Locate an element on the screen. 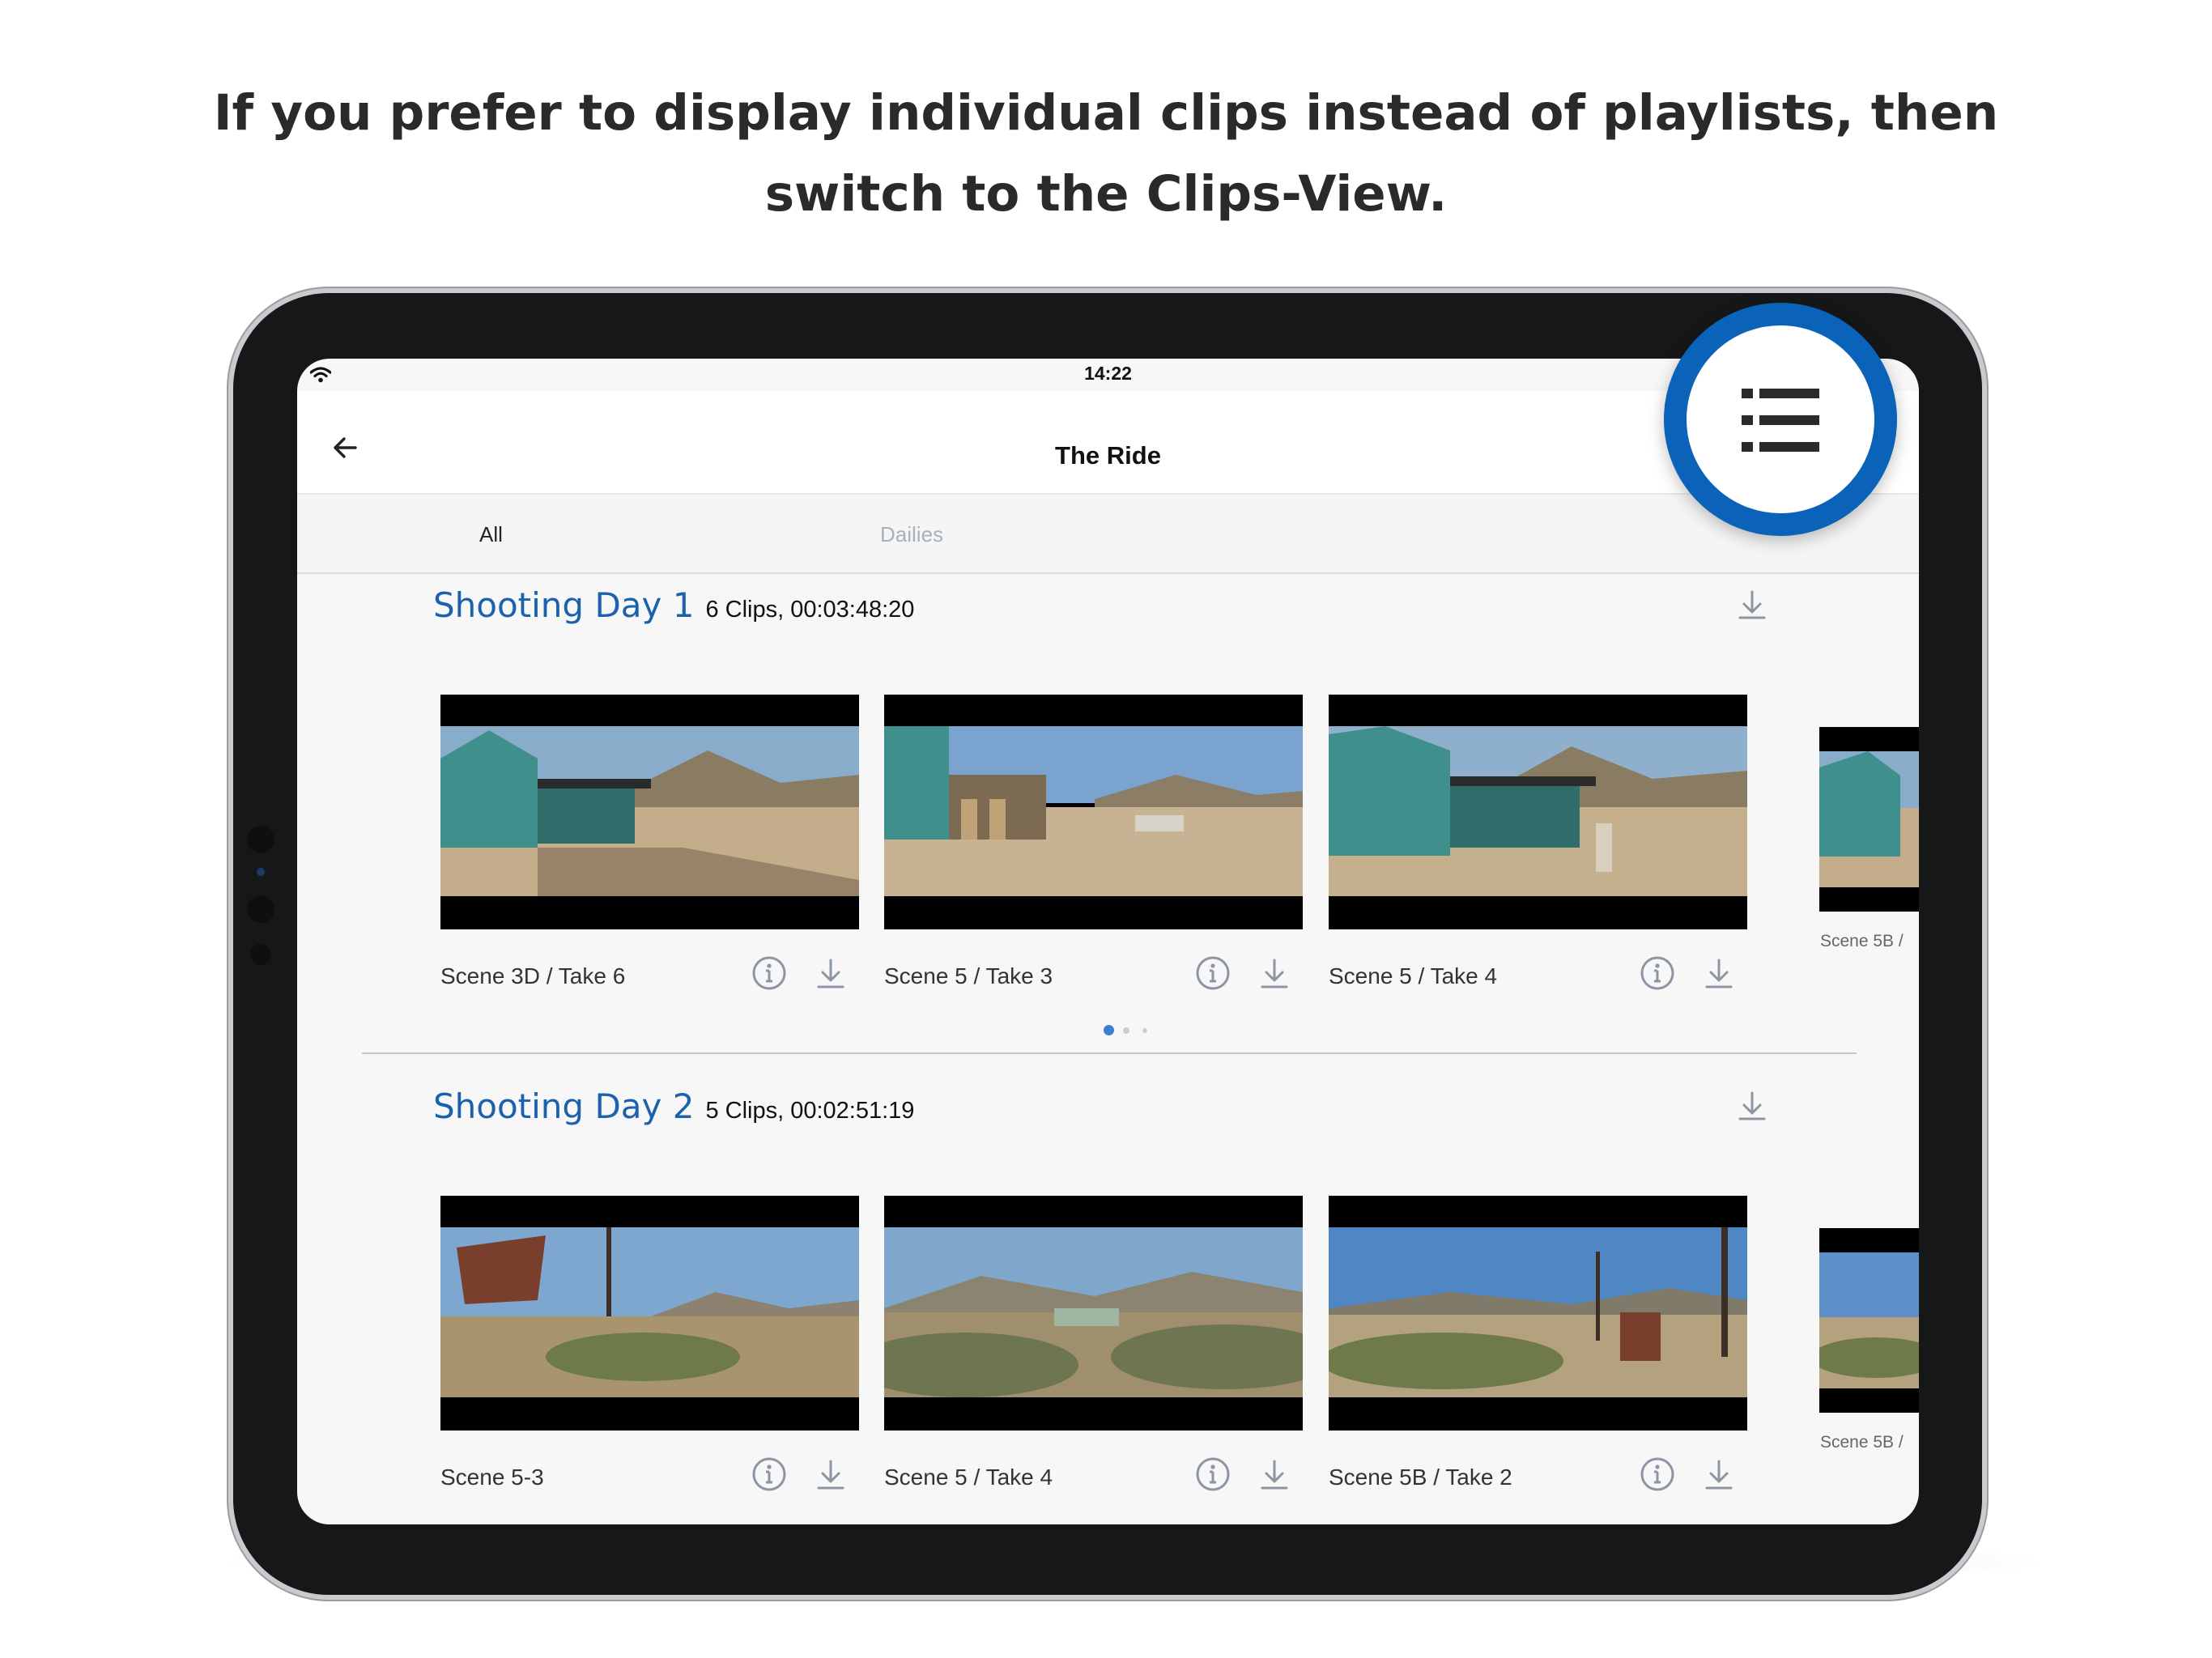  section-title-text: Shooting Day 1 is located at coordinates (564, 605).